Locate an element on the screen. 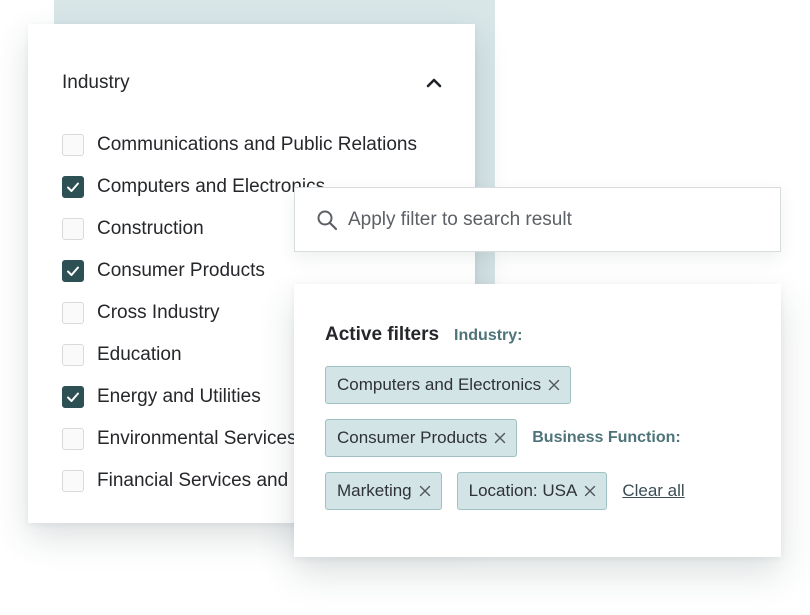  chip-row: Marketing Location: USA Clear all is located at coordinates (505, 491).